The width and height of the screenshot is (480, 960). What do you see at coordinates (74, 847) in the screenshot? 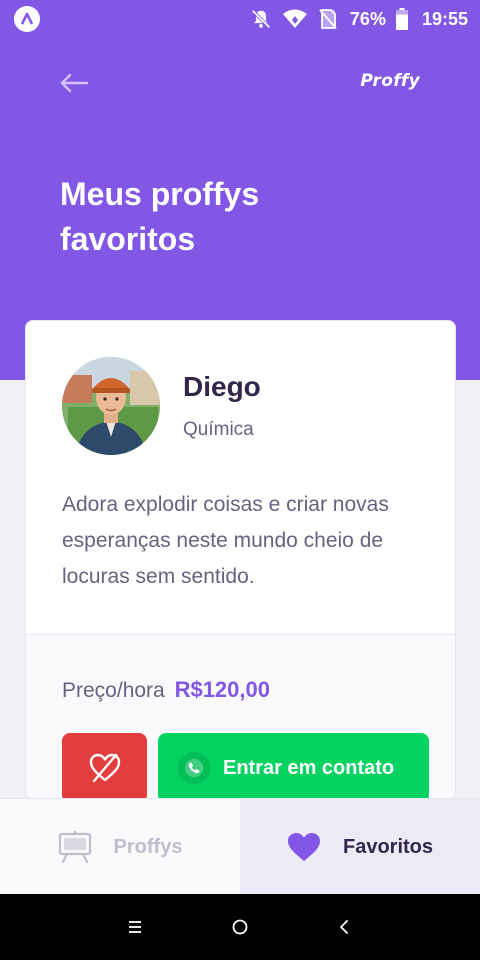
I see `easel-icon` at bounding box center [74, 847].